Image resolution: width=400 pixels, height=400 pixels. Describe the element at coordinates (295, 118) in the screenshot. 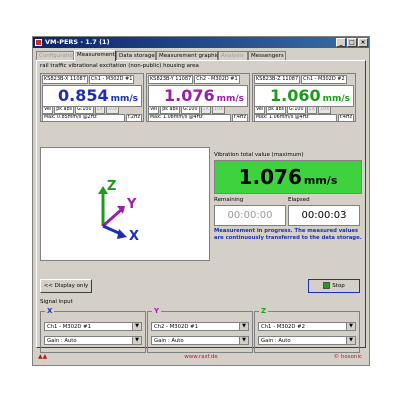

I see `max-value: Max: 1.06mm/s @4Hz` at that location.